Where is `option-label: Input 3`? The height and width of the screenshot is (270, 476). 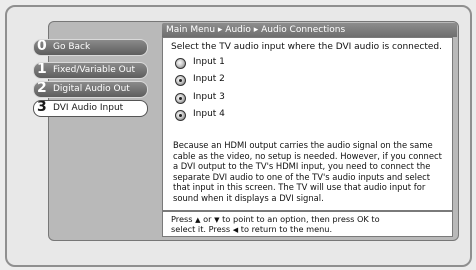
option-label: Input 3 is located at coordinates (209, 97).